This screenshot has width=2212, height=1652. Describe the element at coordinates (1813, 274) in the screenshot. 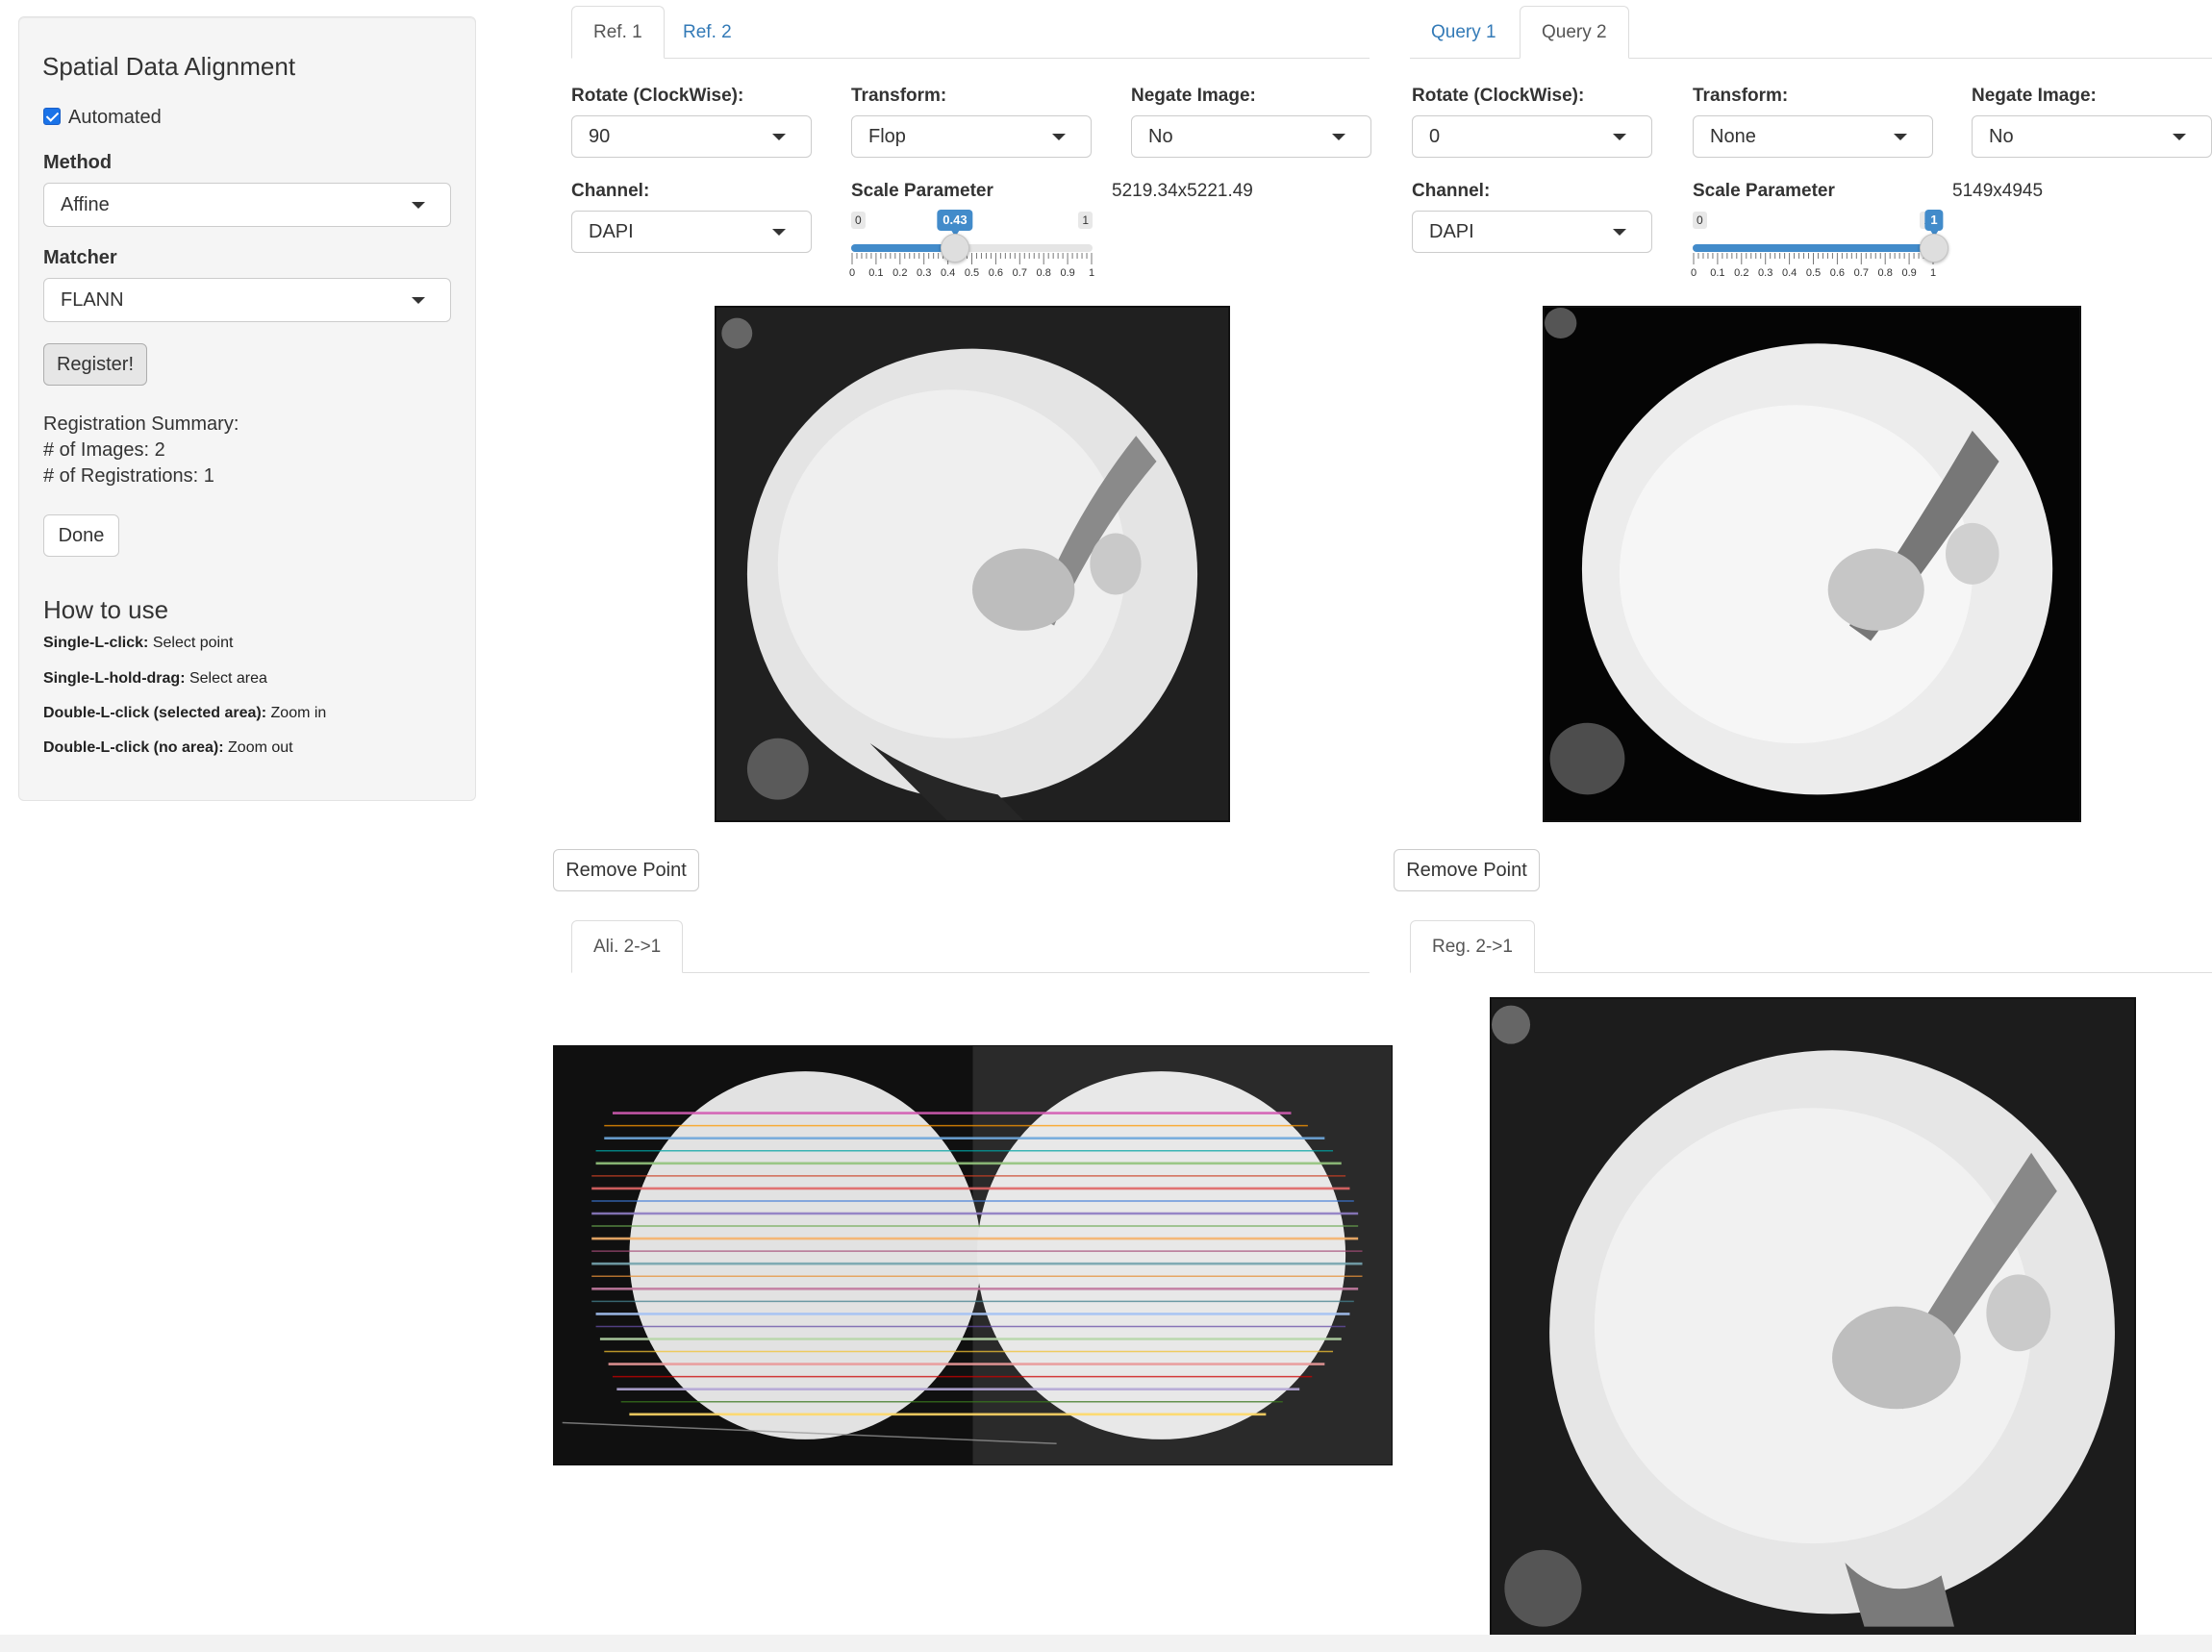

I see `slider-grid-labels: 0 0.1 0.2 0.3 0.4 0.5 0.6 0.7 0.8 0.9 1` at that location.